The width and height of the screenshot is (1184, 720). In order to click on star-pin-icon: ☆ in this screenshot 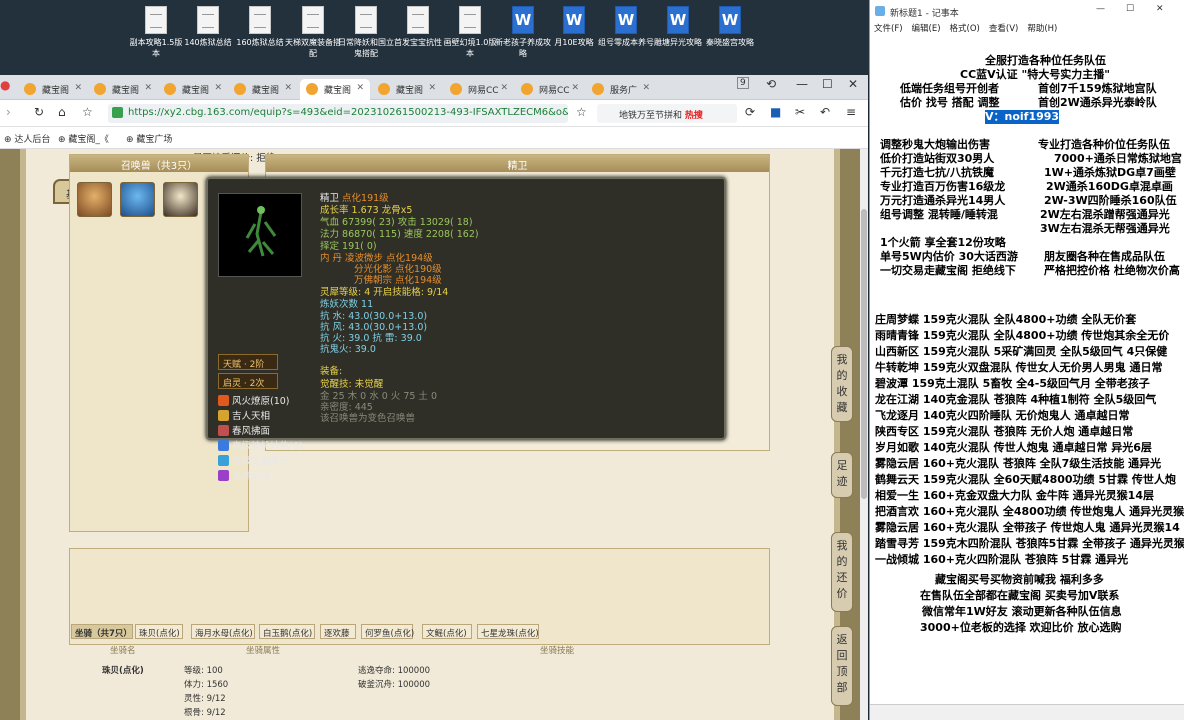, I will do `click(87, 112)`.